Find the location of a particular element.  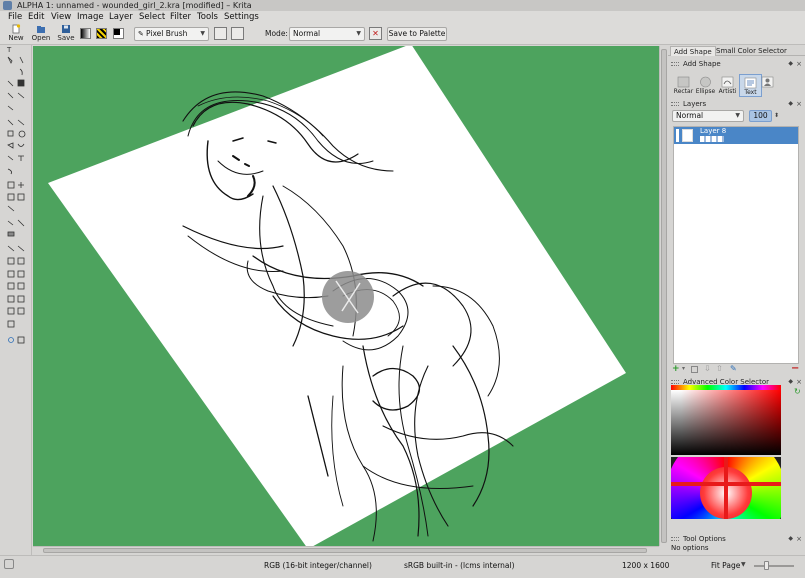

horizontal-scrollbar is located at coordinates (346, 550).